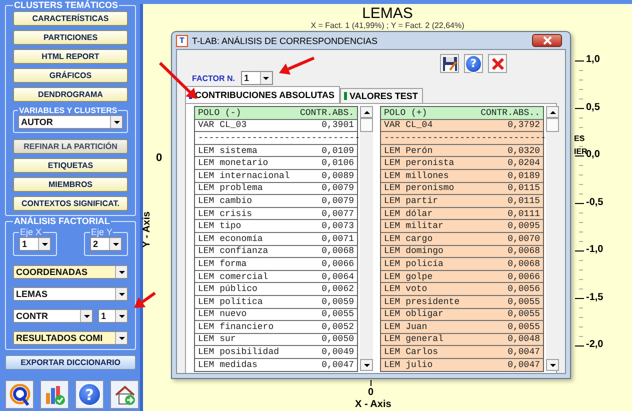 The width and height of the screenshot is (632, 411). What do you see at coordinates (233, 251) in the screenshot?
I see `table-cell: LEM confianza` at bounding box center [233, 251].